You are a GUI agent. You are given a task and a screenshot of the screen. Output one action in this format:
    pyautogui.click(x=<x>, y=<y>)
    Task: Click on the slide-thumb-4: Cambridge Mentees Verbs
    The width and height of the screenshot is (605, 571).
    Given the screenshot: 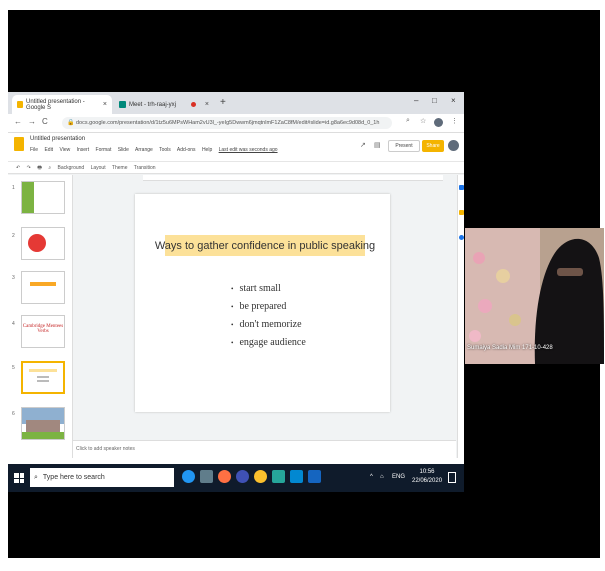 What is the action you would take?
    pyautogui.click(x=43, y=331)
    